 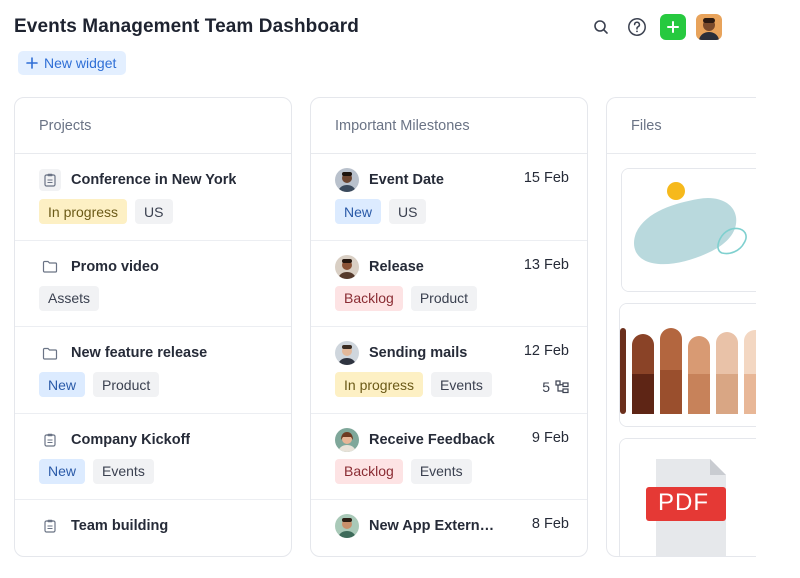 I want to click on search-button, so click(x=601, y=27).